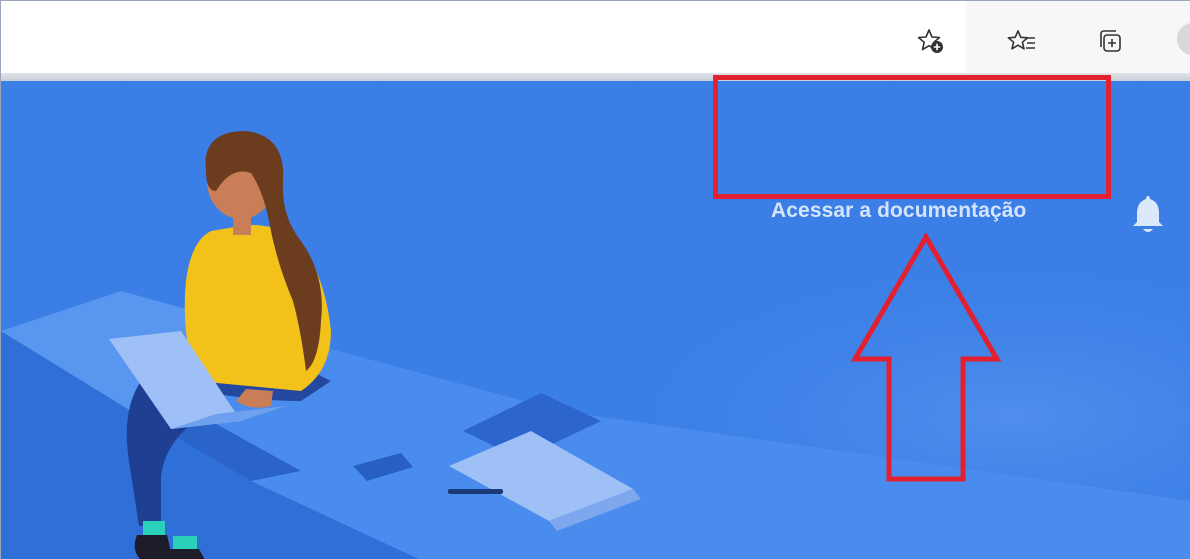 The image size is (1190, 559). I want to click on star-plus-icon, so click(930, 41).